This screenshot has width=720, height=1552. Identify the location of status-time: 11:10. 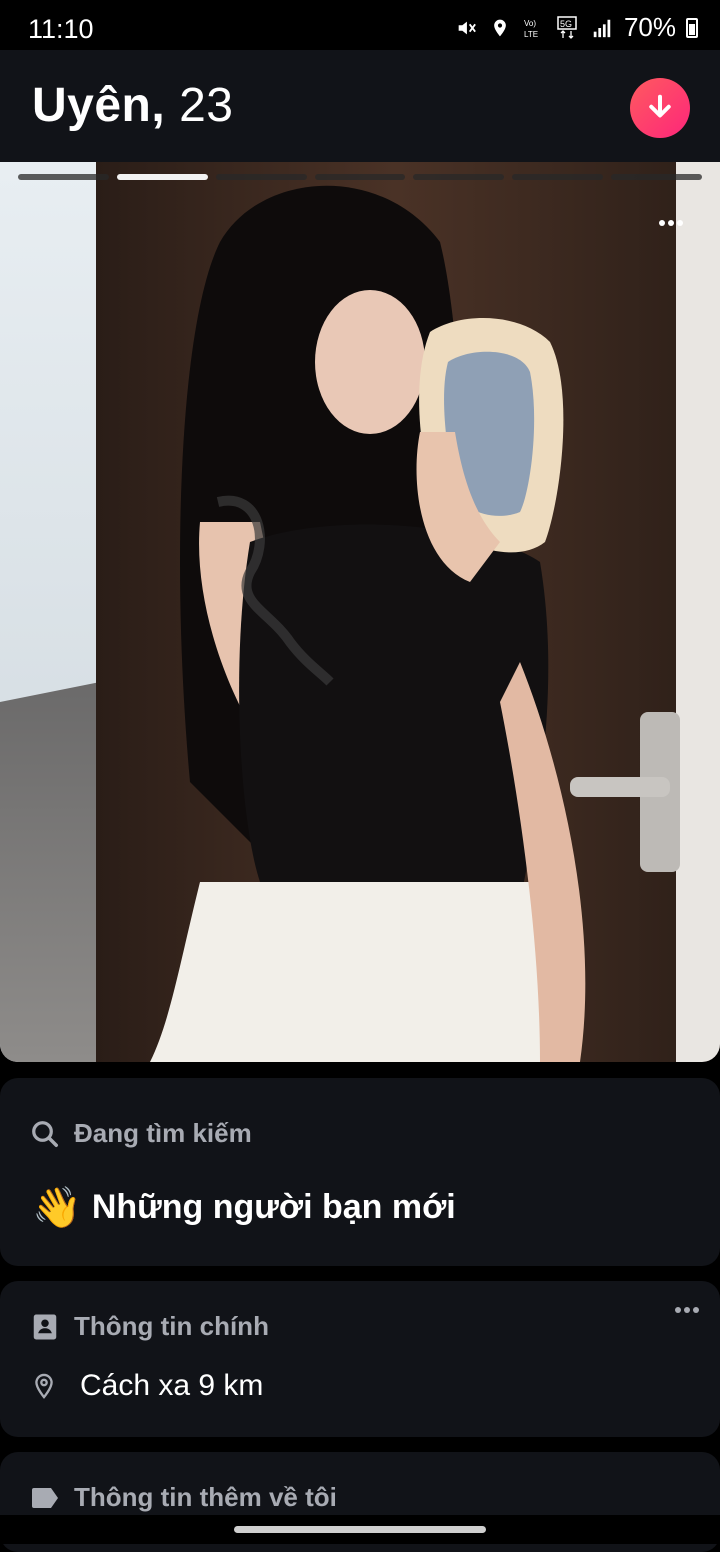
(61, 29).